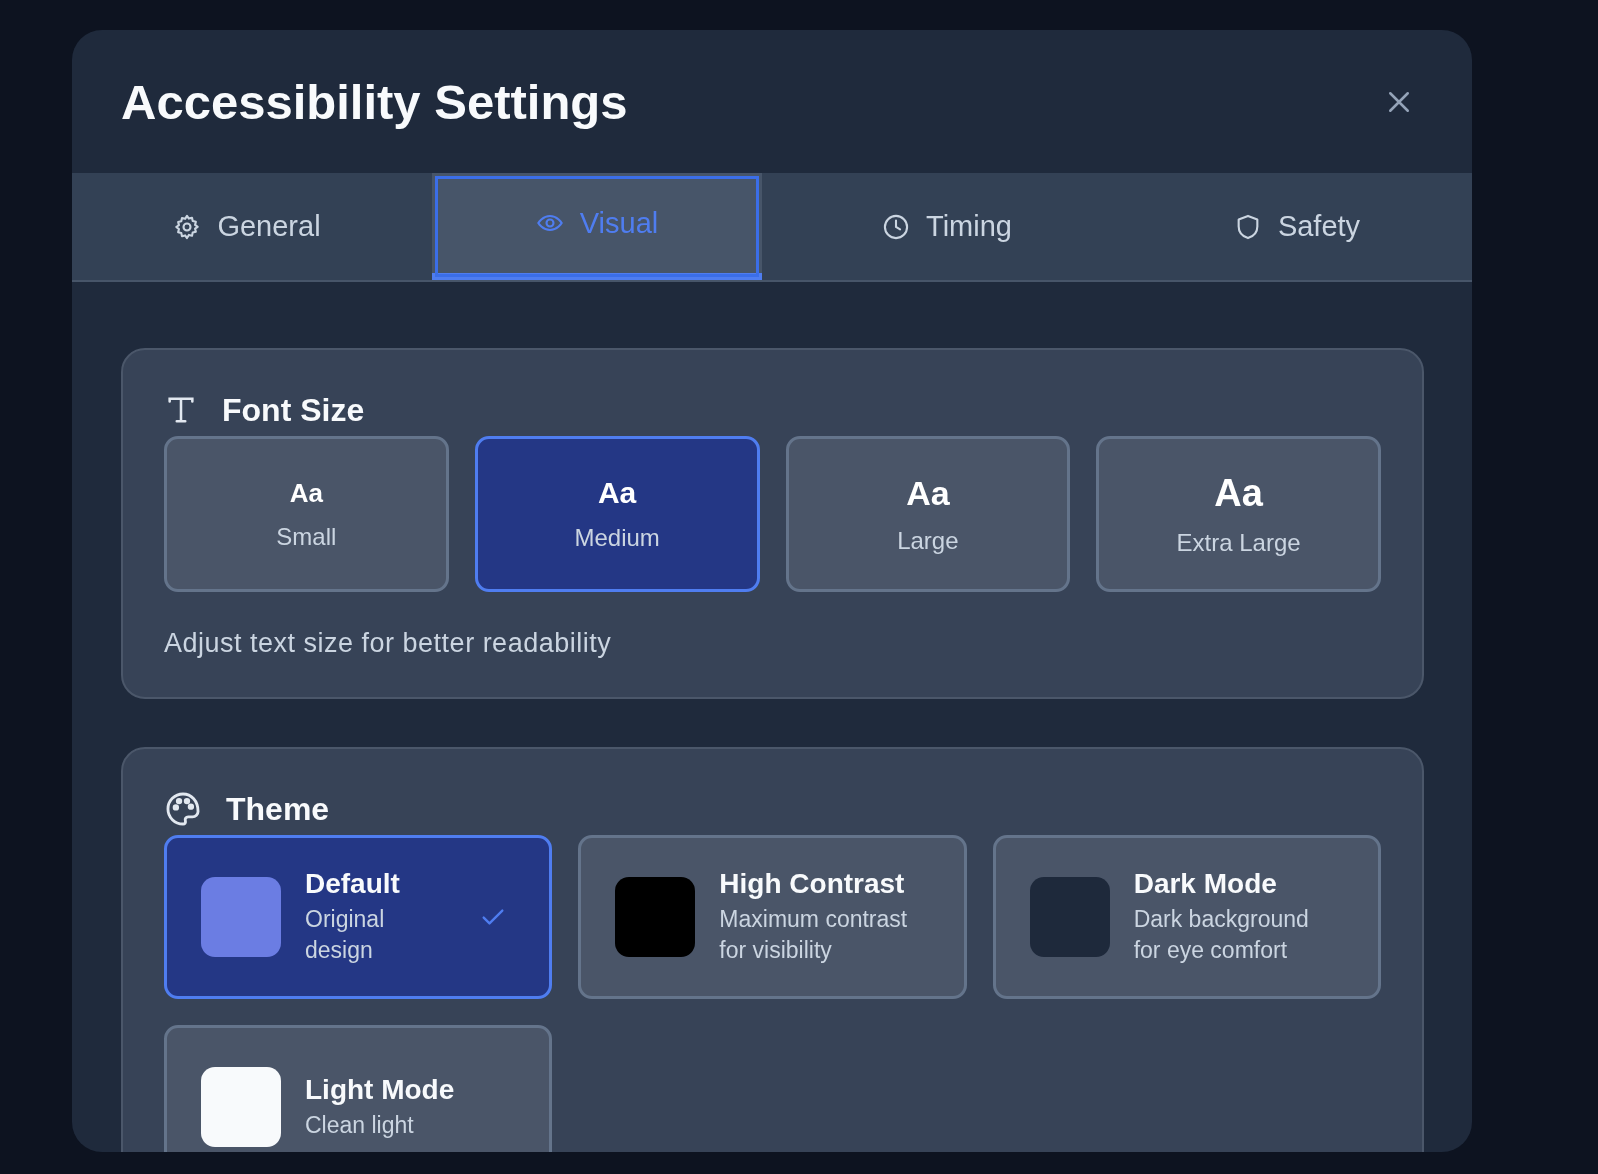  What do you see at coordinates (374, 101) in the screenshot?
I see `dialog-title: Accessibility Settings` at bounding box center [374, 101].